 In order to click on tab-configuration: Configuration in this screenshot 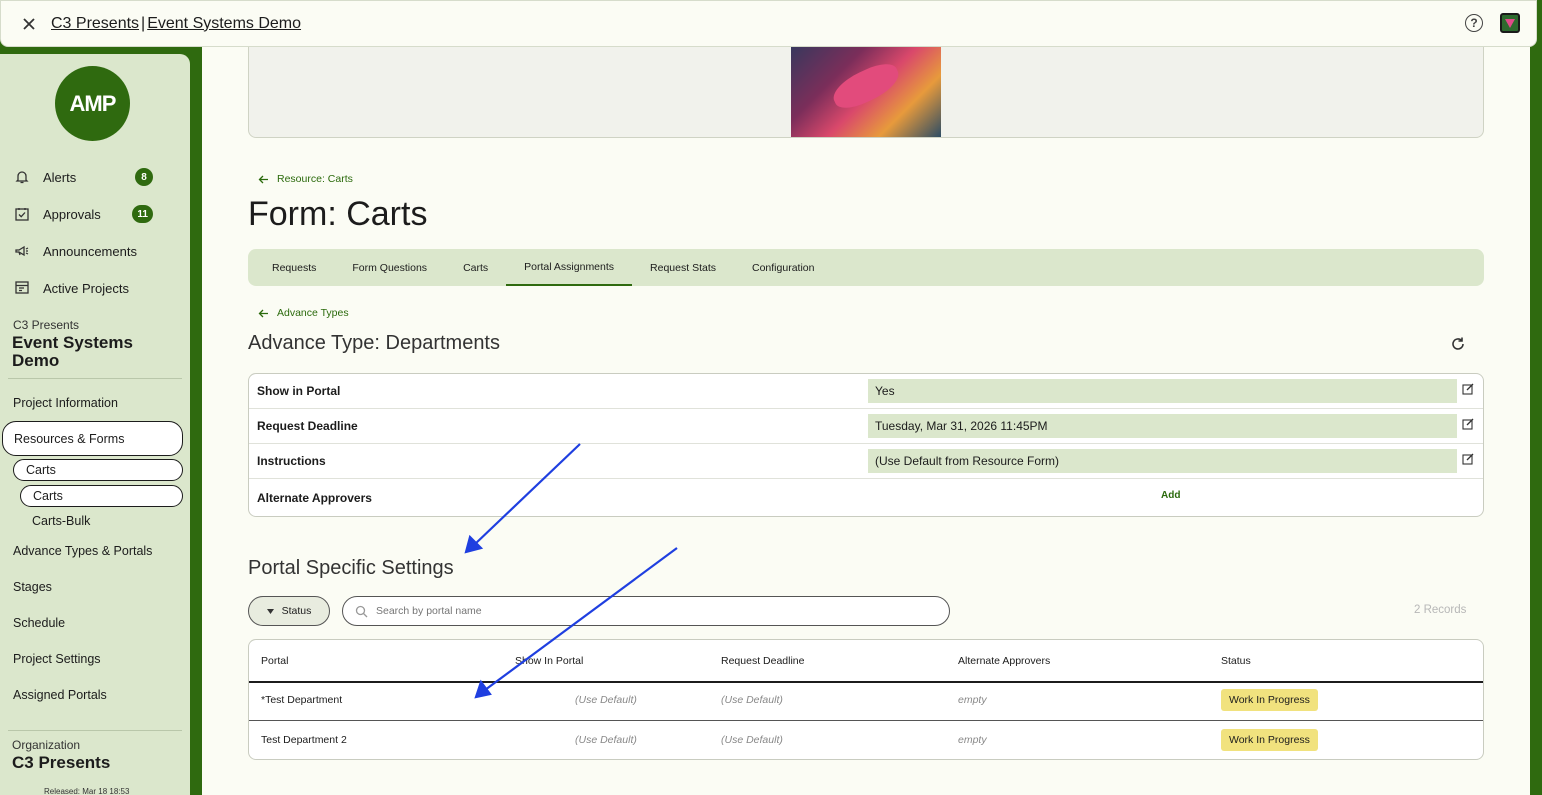, I will do `click(783, 267)`.